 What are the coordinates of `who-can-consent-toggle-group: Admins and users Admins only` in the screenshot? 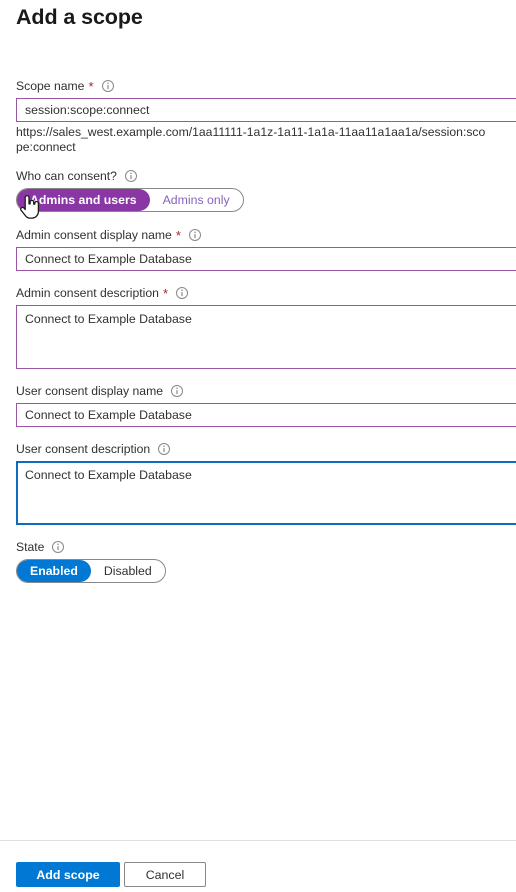 It's located at (130, 200).